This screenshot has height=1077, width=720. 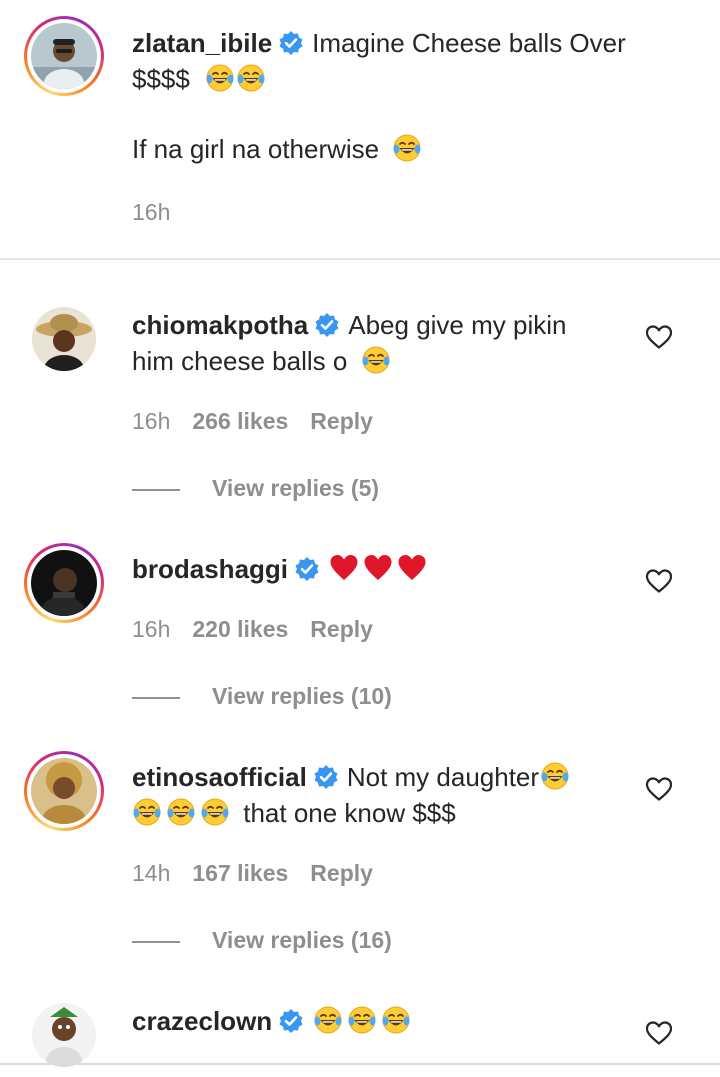 I want to click on timestamp: 14h, so click(x=151, y=873).